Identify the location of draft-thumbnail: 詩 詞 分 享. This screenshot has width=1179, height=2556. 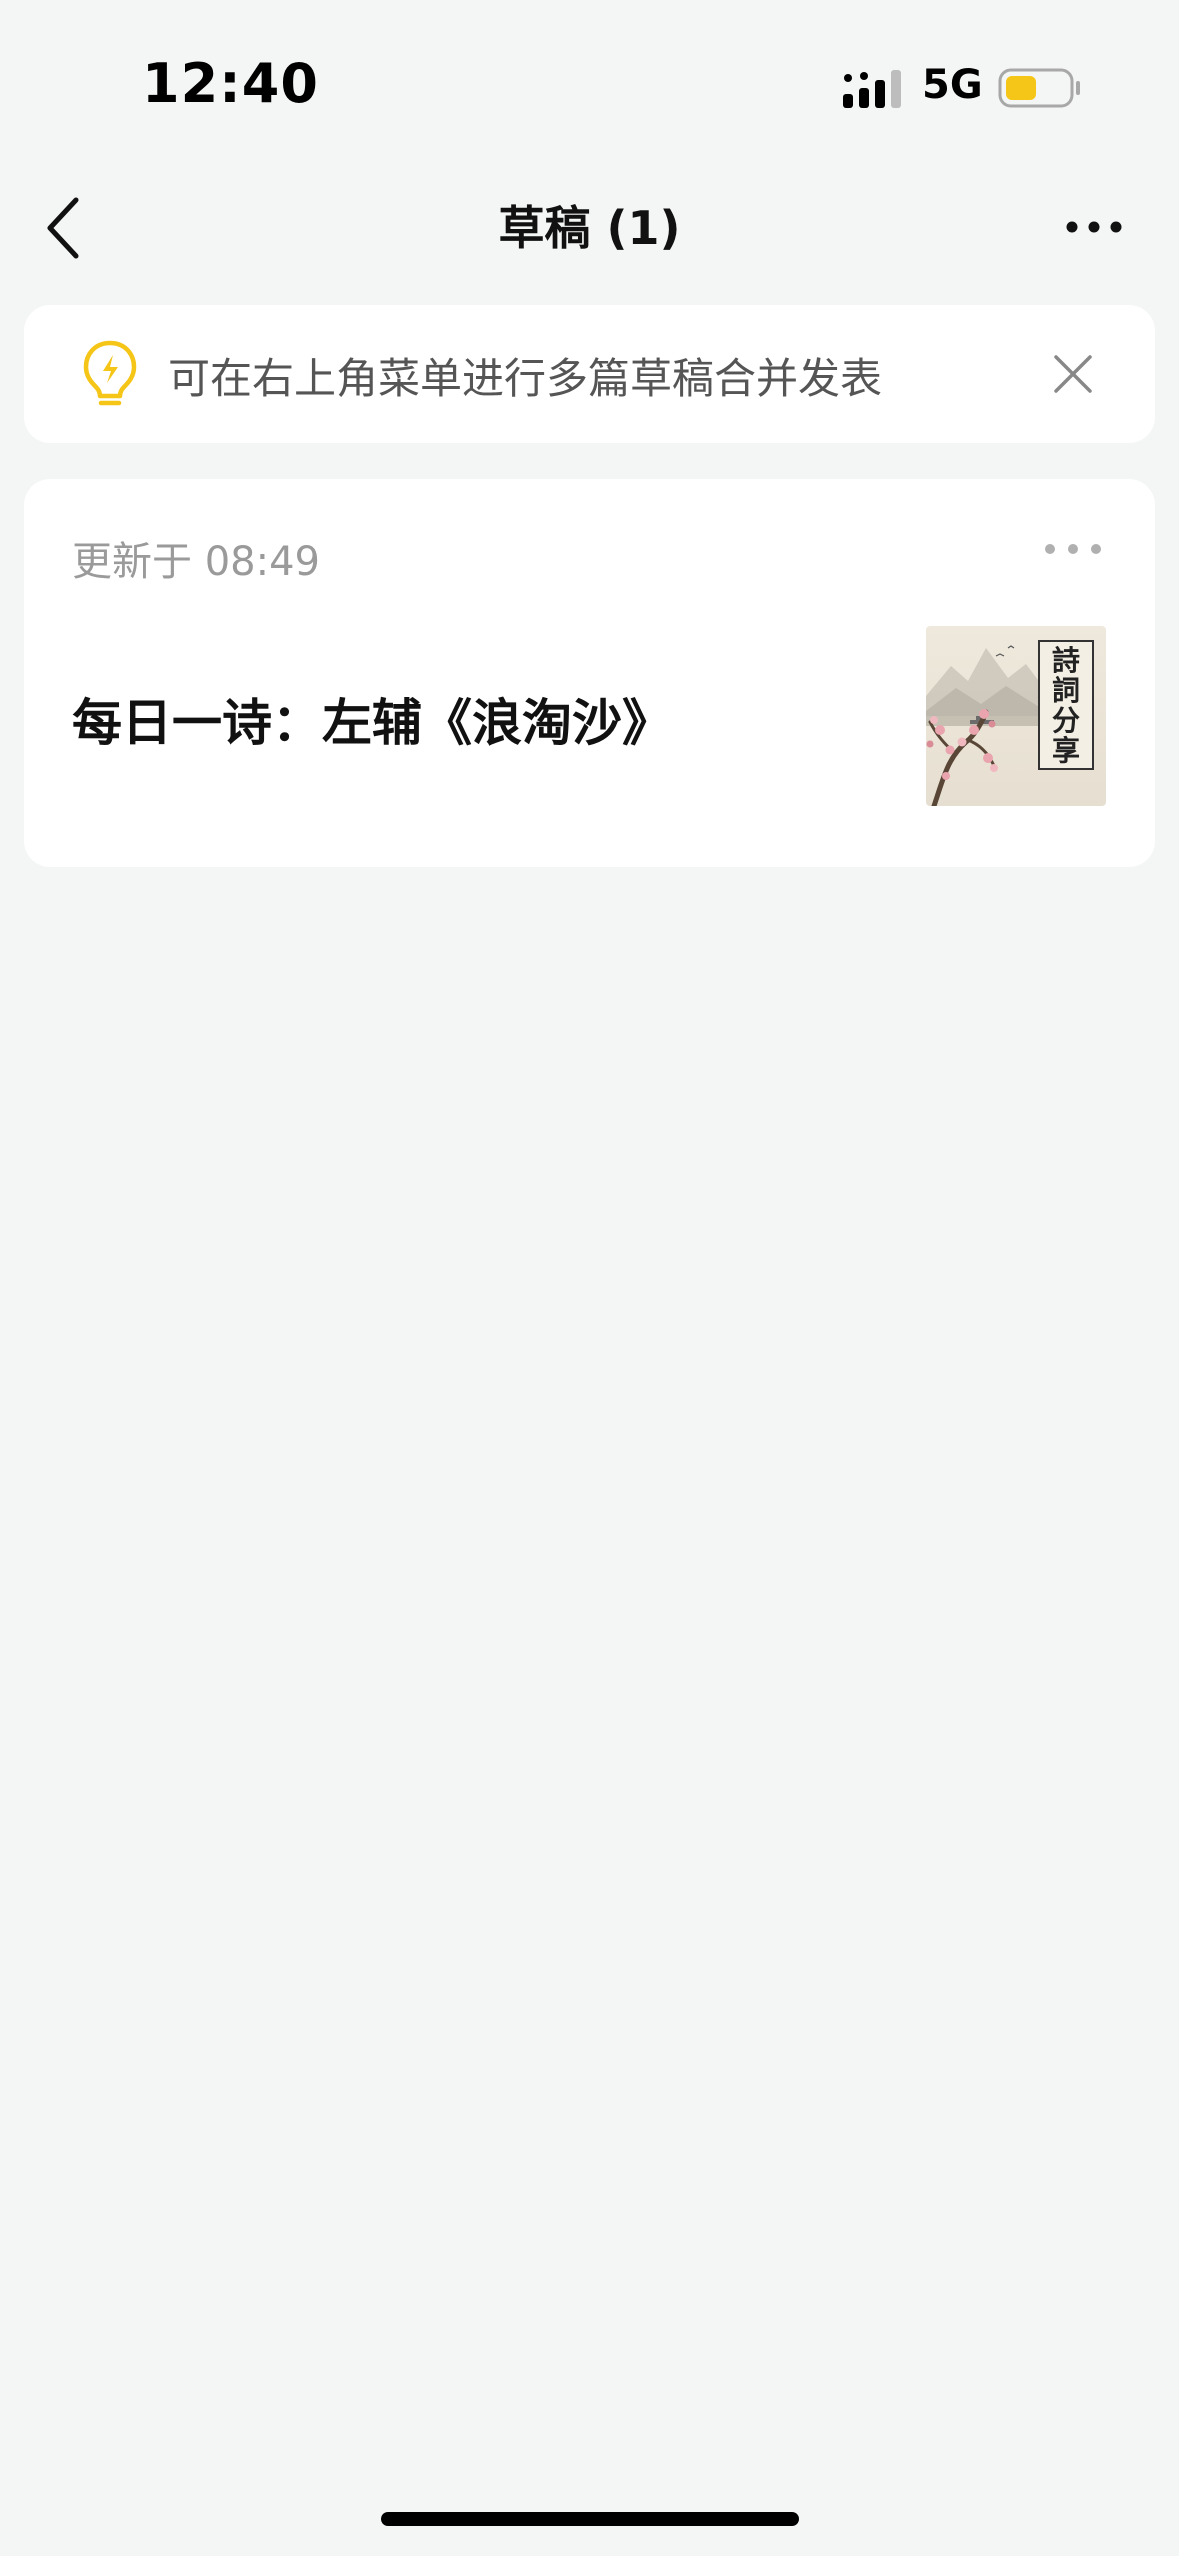
(1016, 716).